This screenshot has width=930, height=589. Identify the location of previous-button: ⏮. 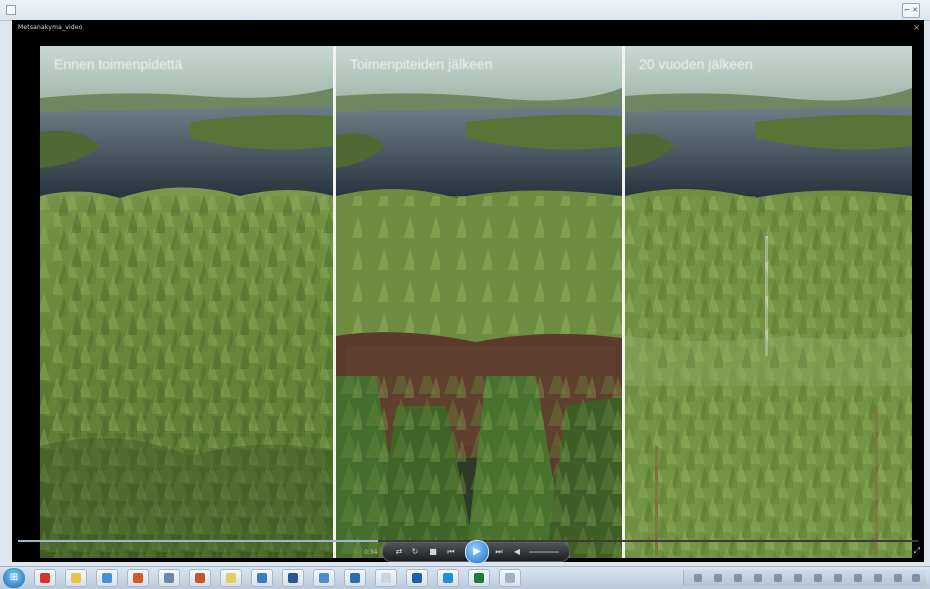
(451, 552).